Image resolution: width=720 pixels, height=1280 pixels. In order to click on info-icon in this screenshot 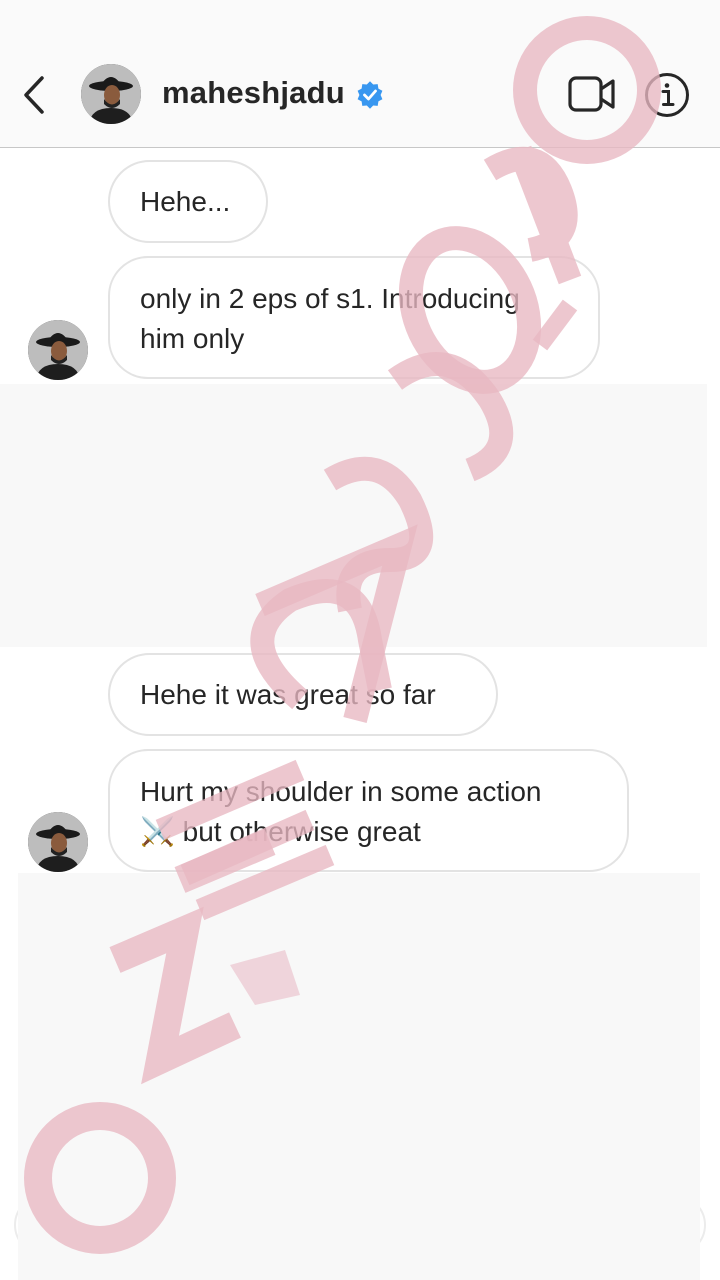, I will do `click(667, 95)`.